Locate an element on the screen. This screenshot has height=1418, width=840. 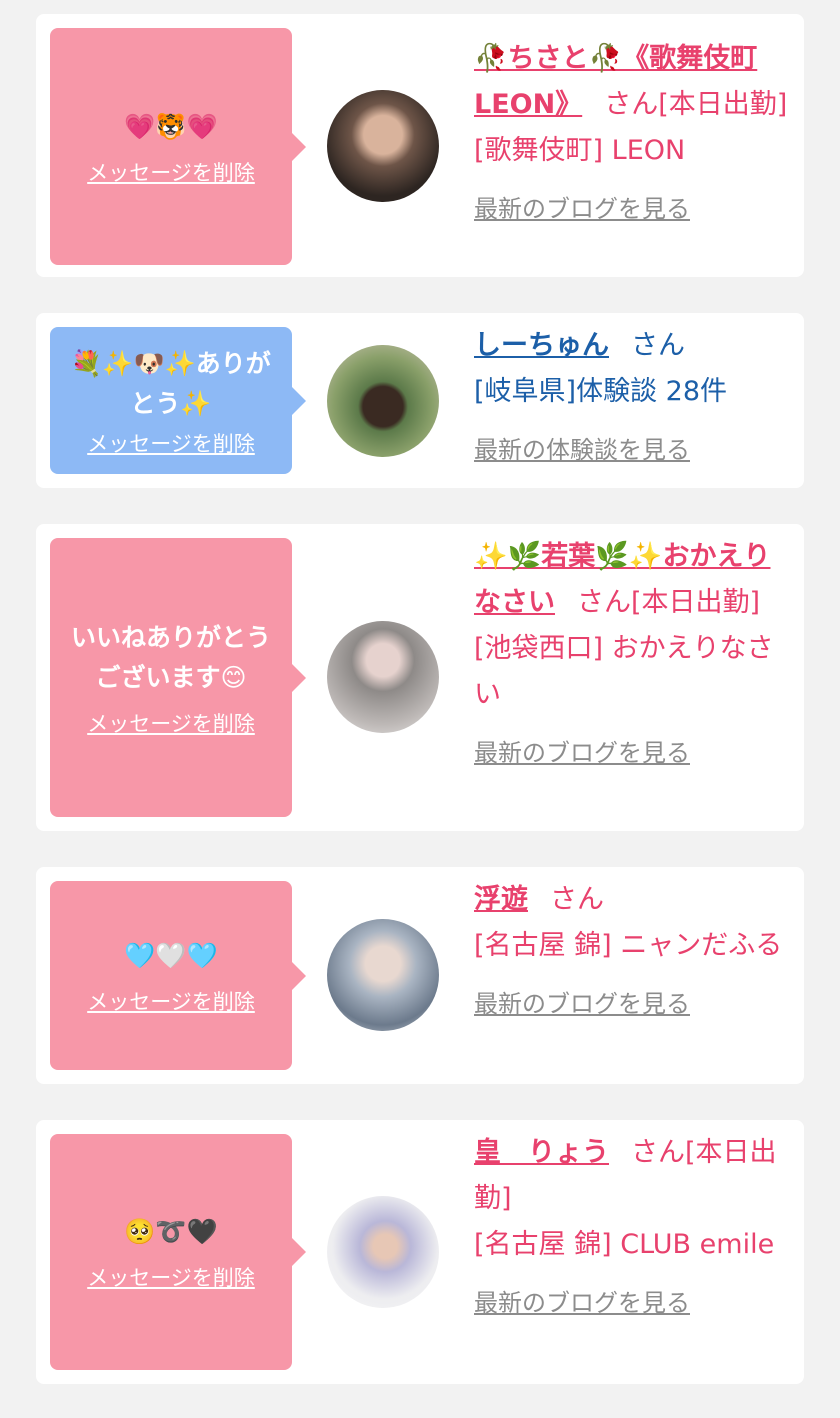
profile-info: しーちゅん さん [岐阜県]体験談 28件 最新の体験談を見る is located at coordinates (634, 398).